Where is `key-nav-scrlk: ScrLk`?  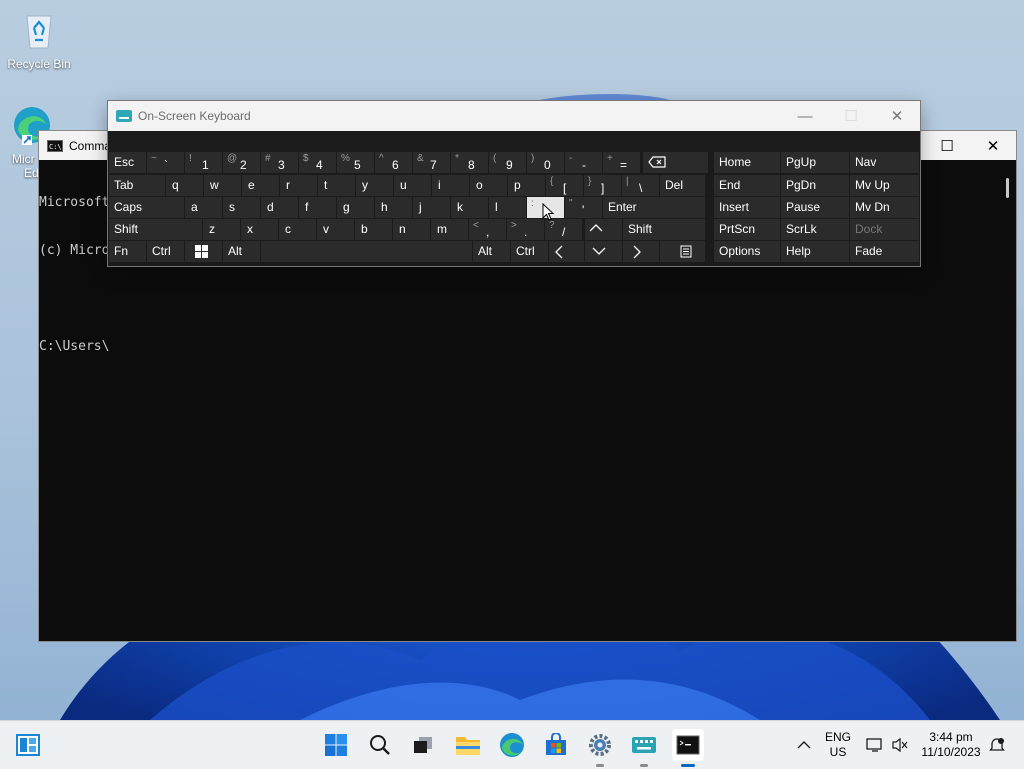
key-nav-scrlk: ScrLk is located at coordinates (815, 229).